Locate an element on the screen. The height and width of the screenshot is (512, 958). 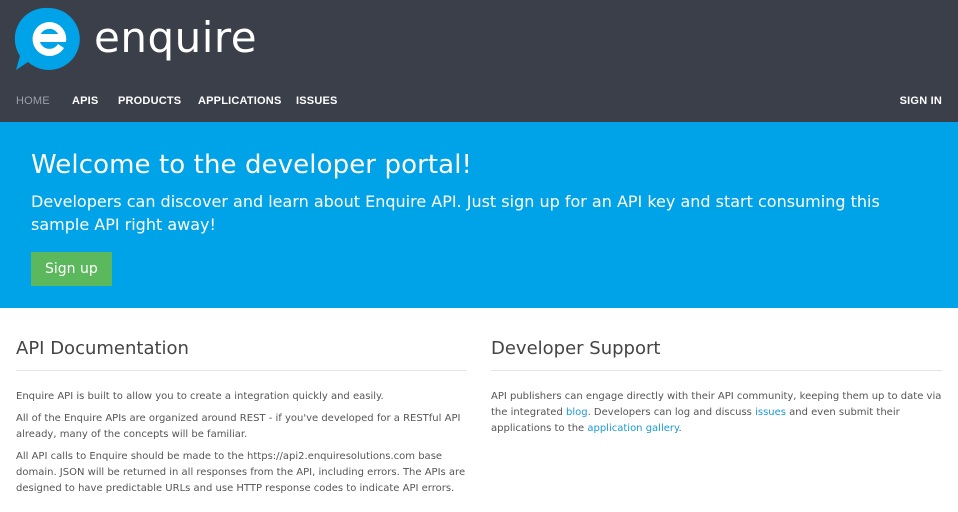
brand: enquire is located at coordinates (135, 39).